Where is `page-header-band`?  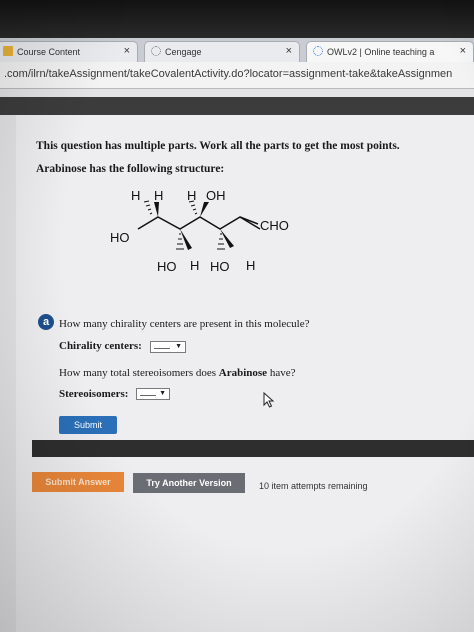
page-header-band is located at coordinates (237, 106).